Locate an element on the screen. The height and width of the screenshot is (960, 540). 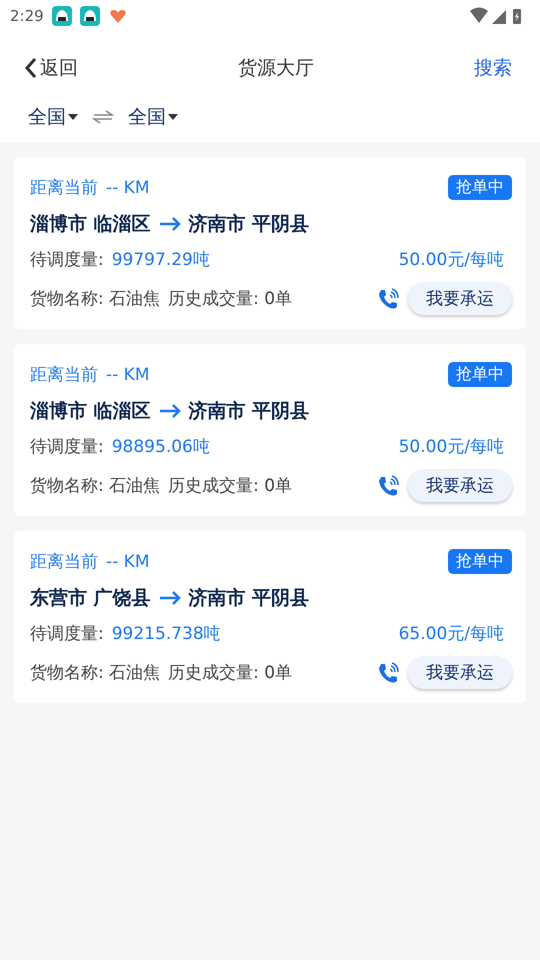
quantity-value: 98895.06吨 is located at coordinates (161, 447).